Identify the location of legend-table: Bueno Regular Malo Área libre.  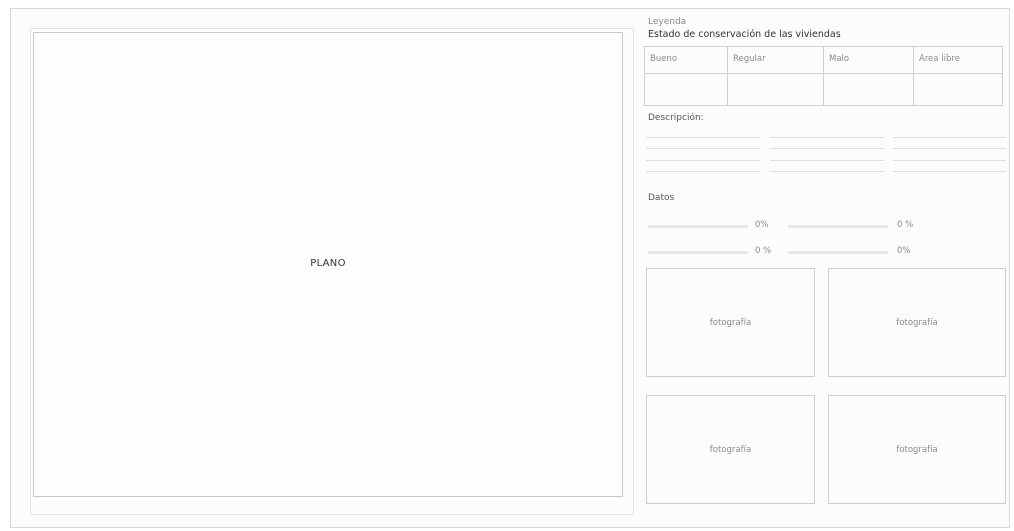
(823, 76).